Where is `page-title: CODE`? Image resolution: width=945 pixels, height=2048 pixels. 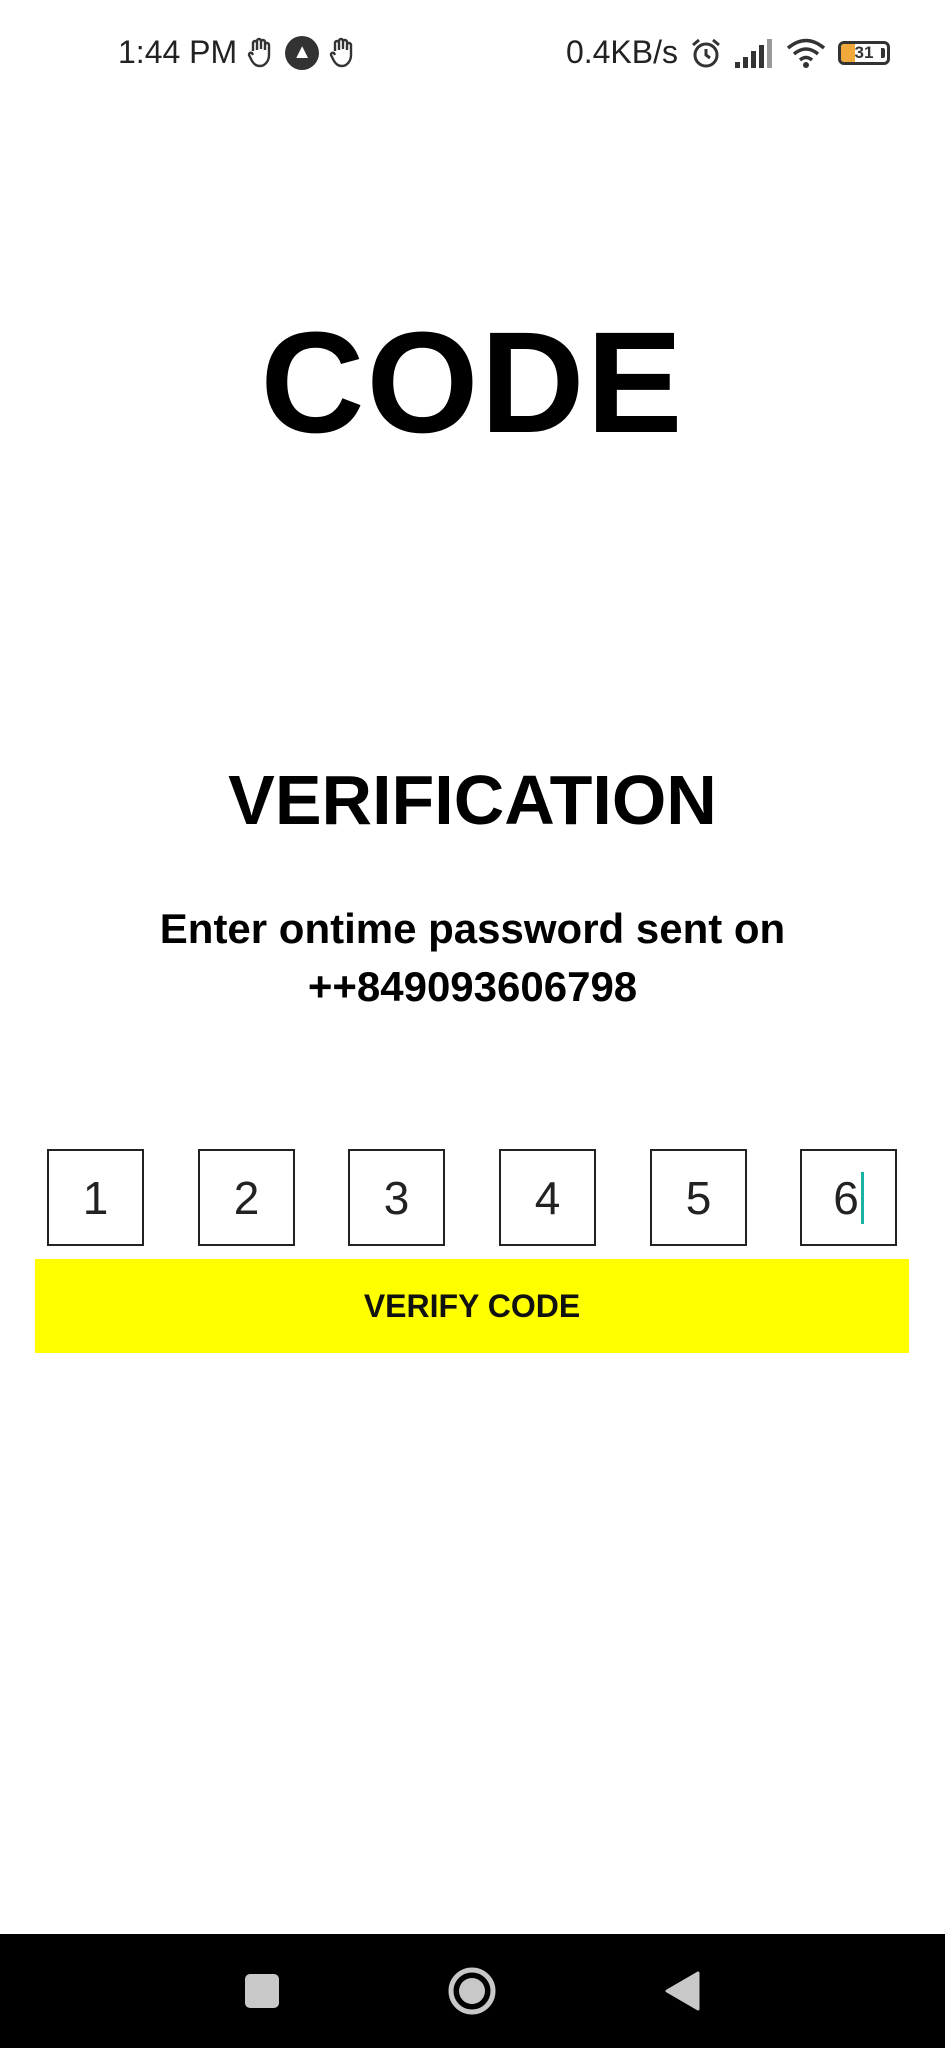
page-title: CODE is located at coordinates (472, 382).